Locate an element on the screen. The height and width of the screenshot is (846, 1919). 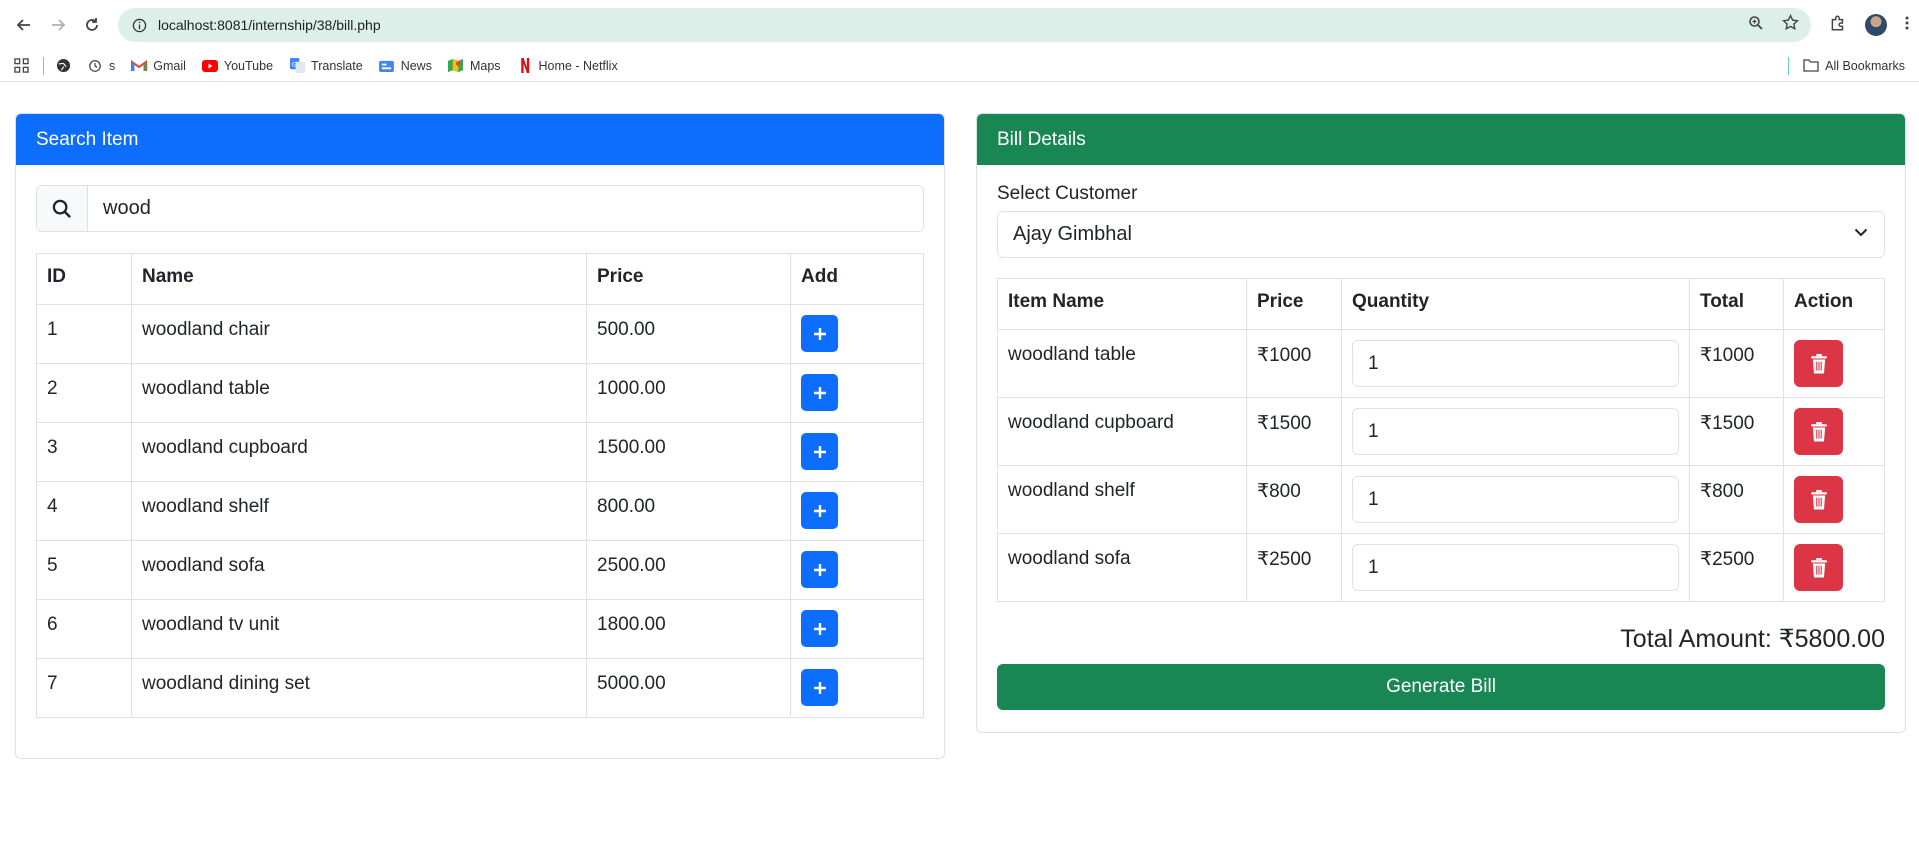
item-name: woodland tv unit is located at coordinates (359, 629).